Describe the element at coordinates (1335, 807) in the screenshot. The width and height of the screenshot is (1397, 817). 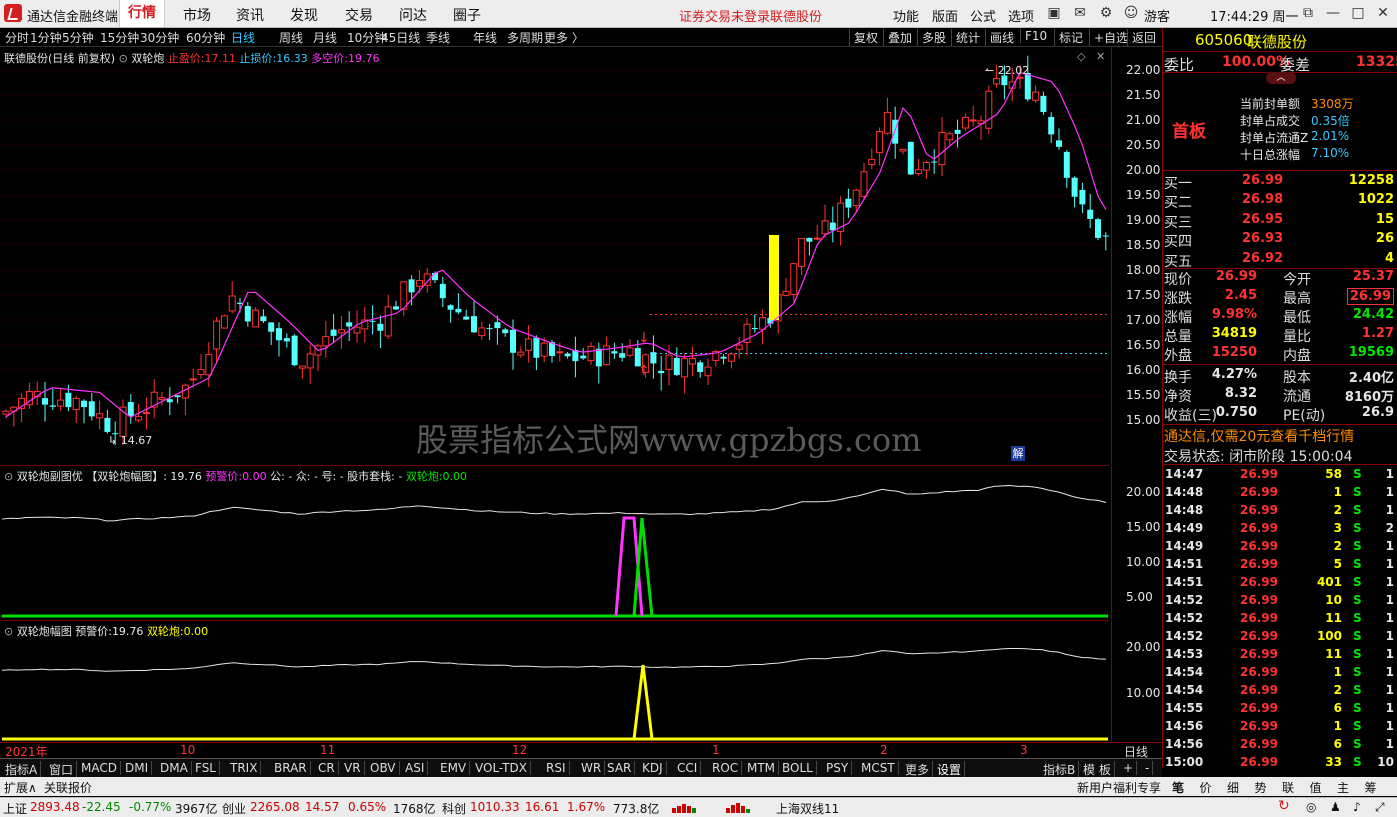
I see `person-icon: ♟` at that location.